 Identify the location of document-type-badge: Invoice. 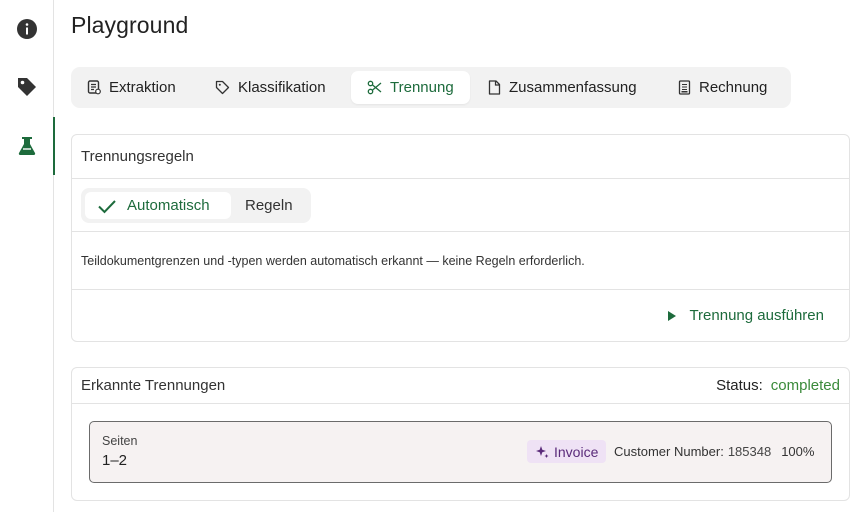
(567, 451).